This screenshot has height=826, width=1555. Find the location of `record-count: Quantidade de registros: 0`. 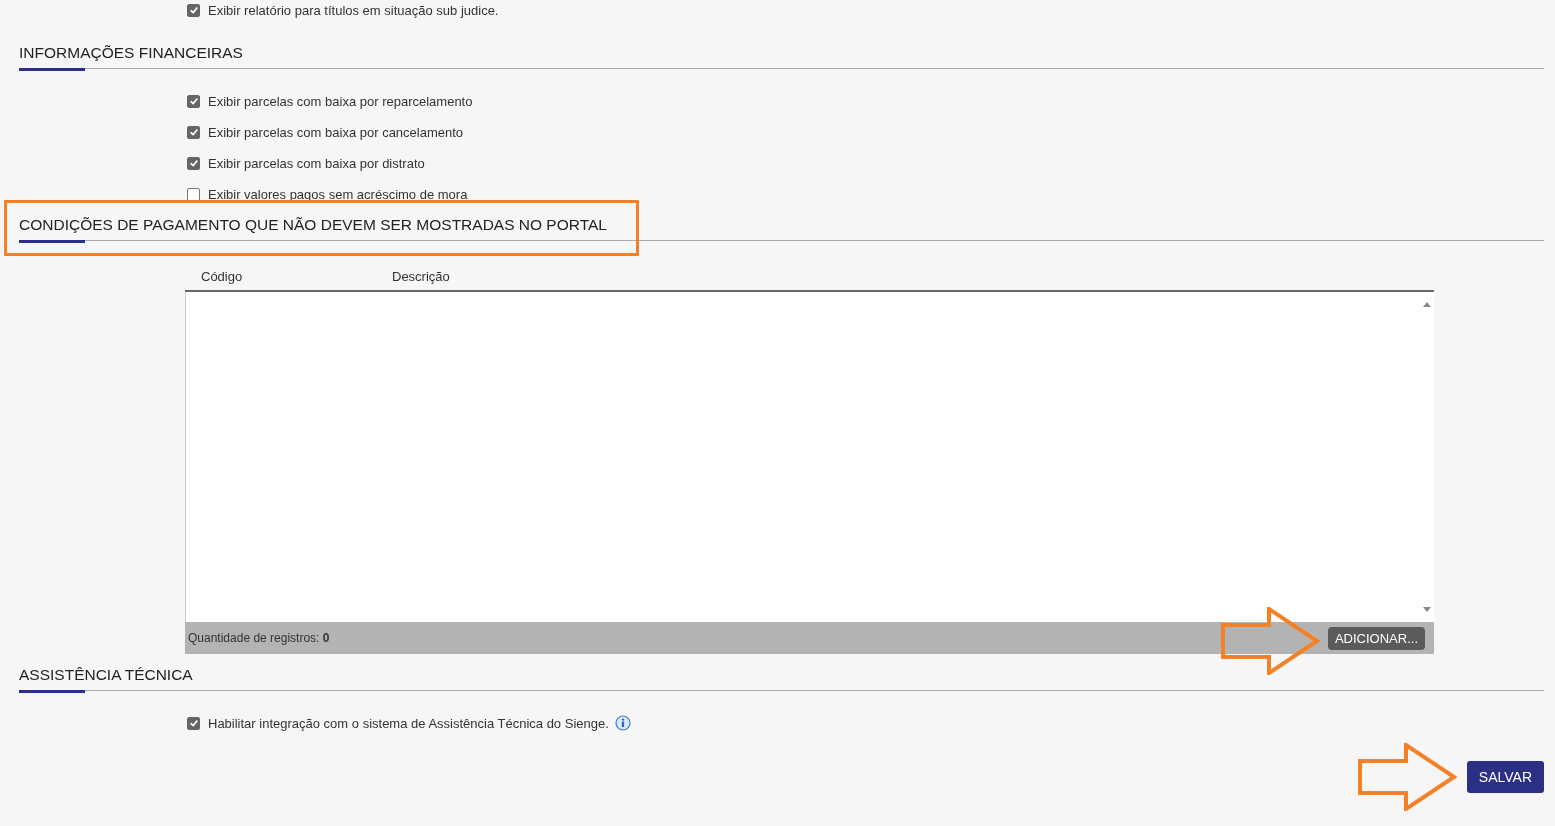

record-count: Quantidade de registros: 0 is located at coordinates (259, 638).